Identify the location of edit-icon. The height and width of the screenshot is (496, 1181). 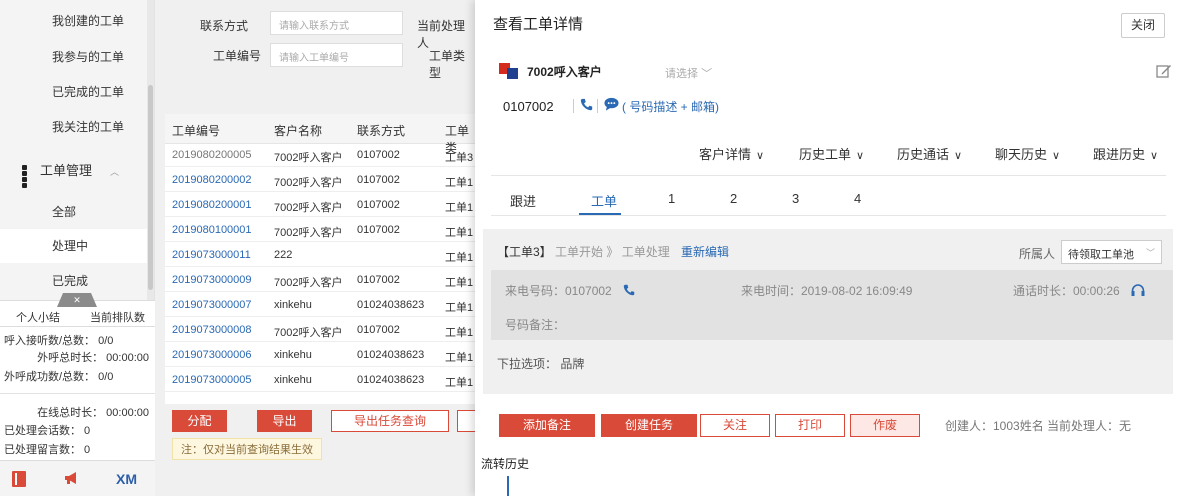
(1164, 71).